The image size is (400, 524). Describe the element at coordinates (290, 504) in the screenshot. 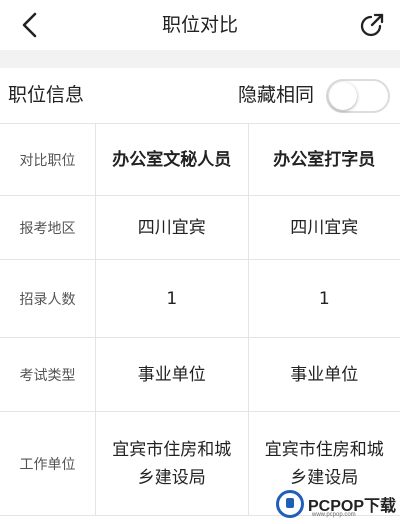

I see `pcpop-logo-icon` at that location.